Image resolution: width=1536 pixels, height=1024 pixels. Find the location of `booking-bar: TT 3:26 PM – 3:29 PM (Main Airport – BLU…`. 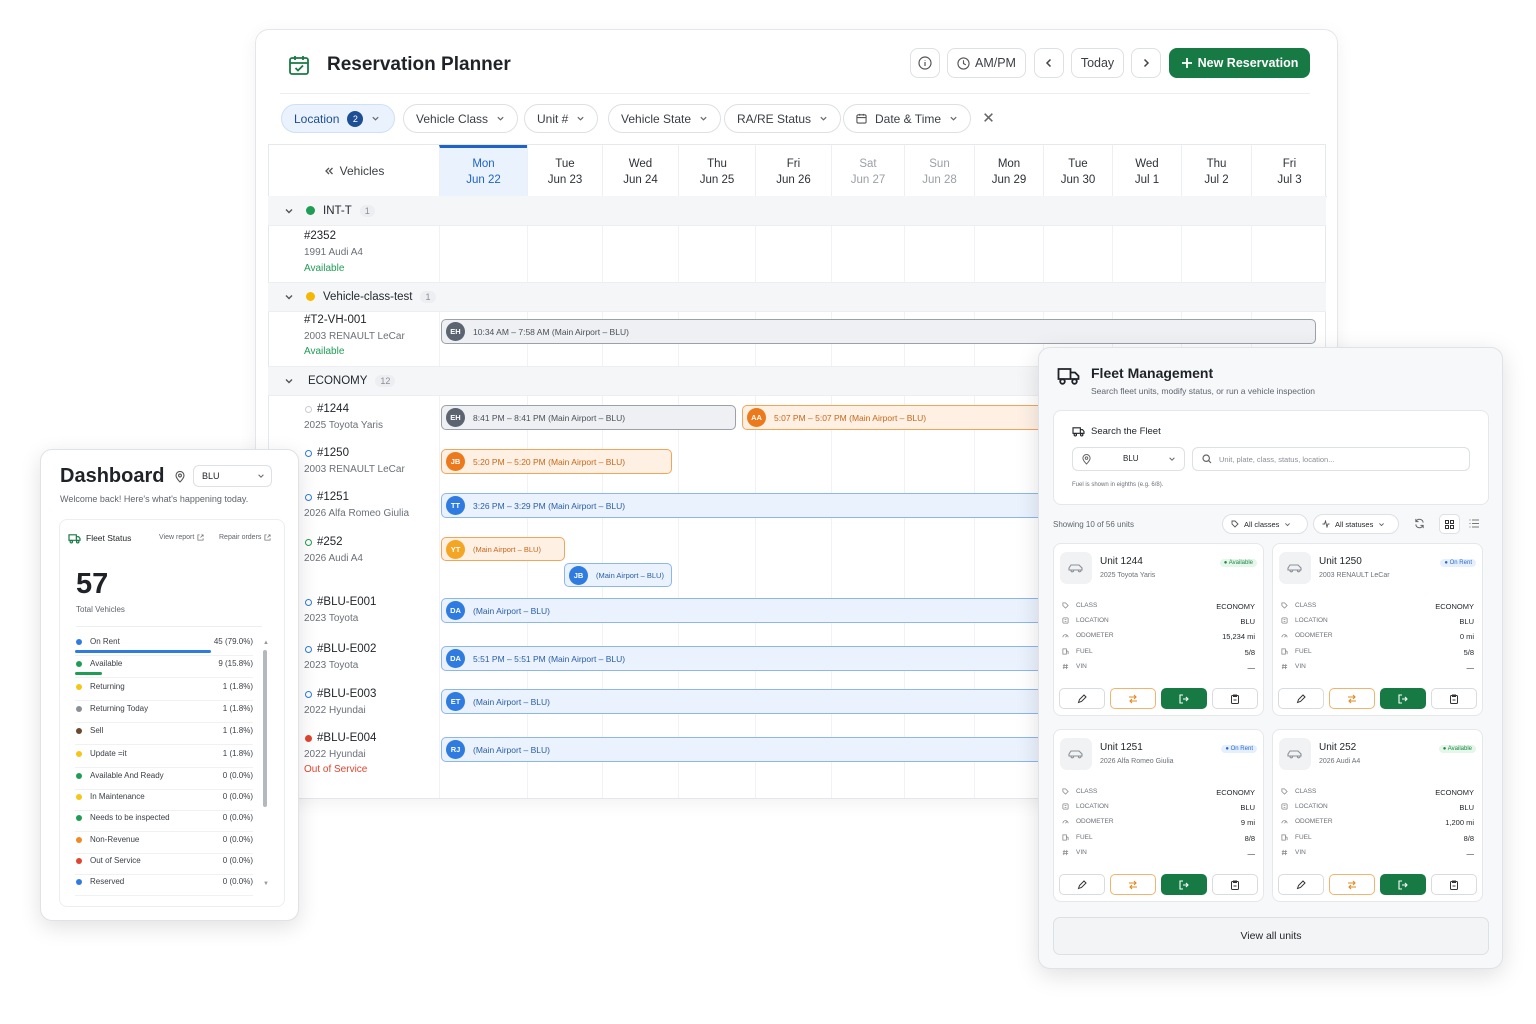

booking-bar: TT 3:26 PM – 3:29 PM (Main Airport – BLU… is located at coordinates (746, 505).